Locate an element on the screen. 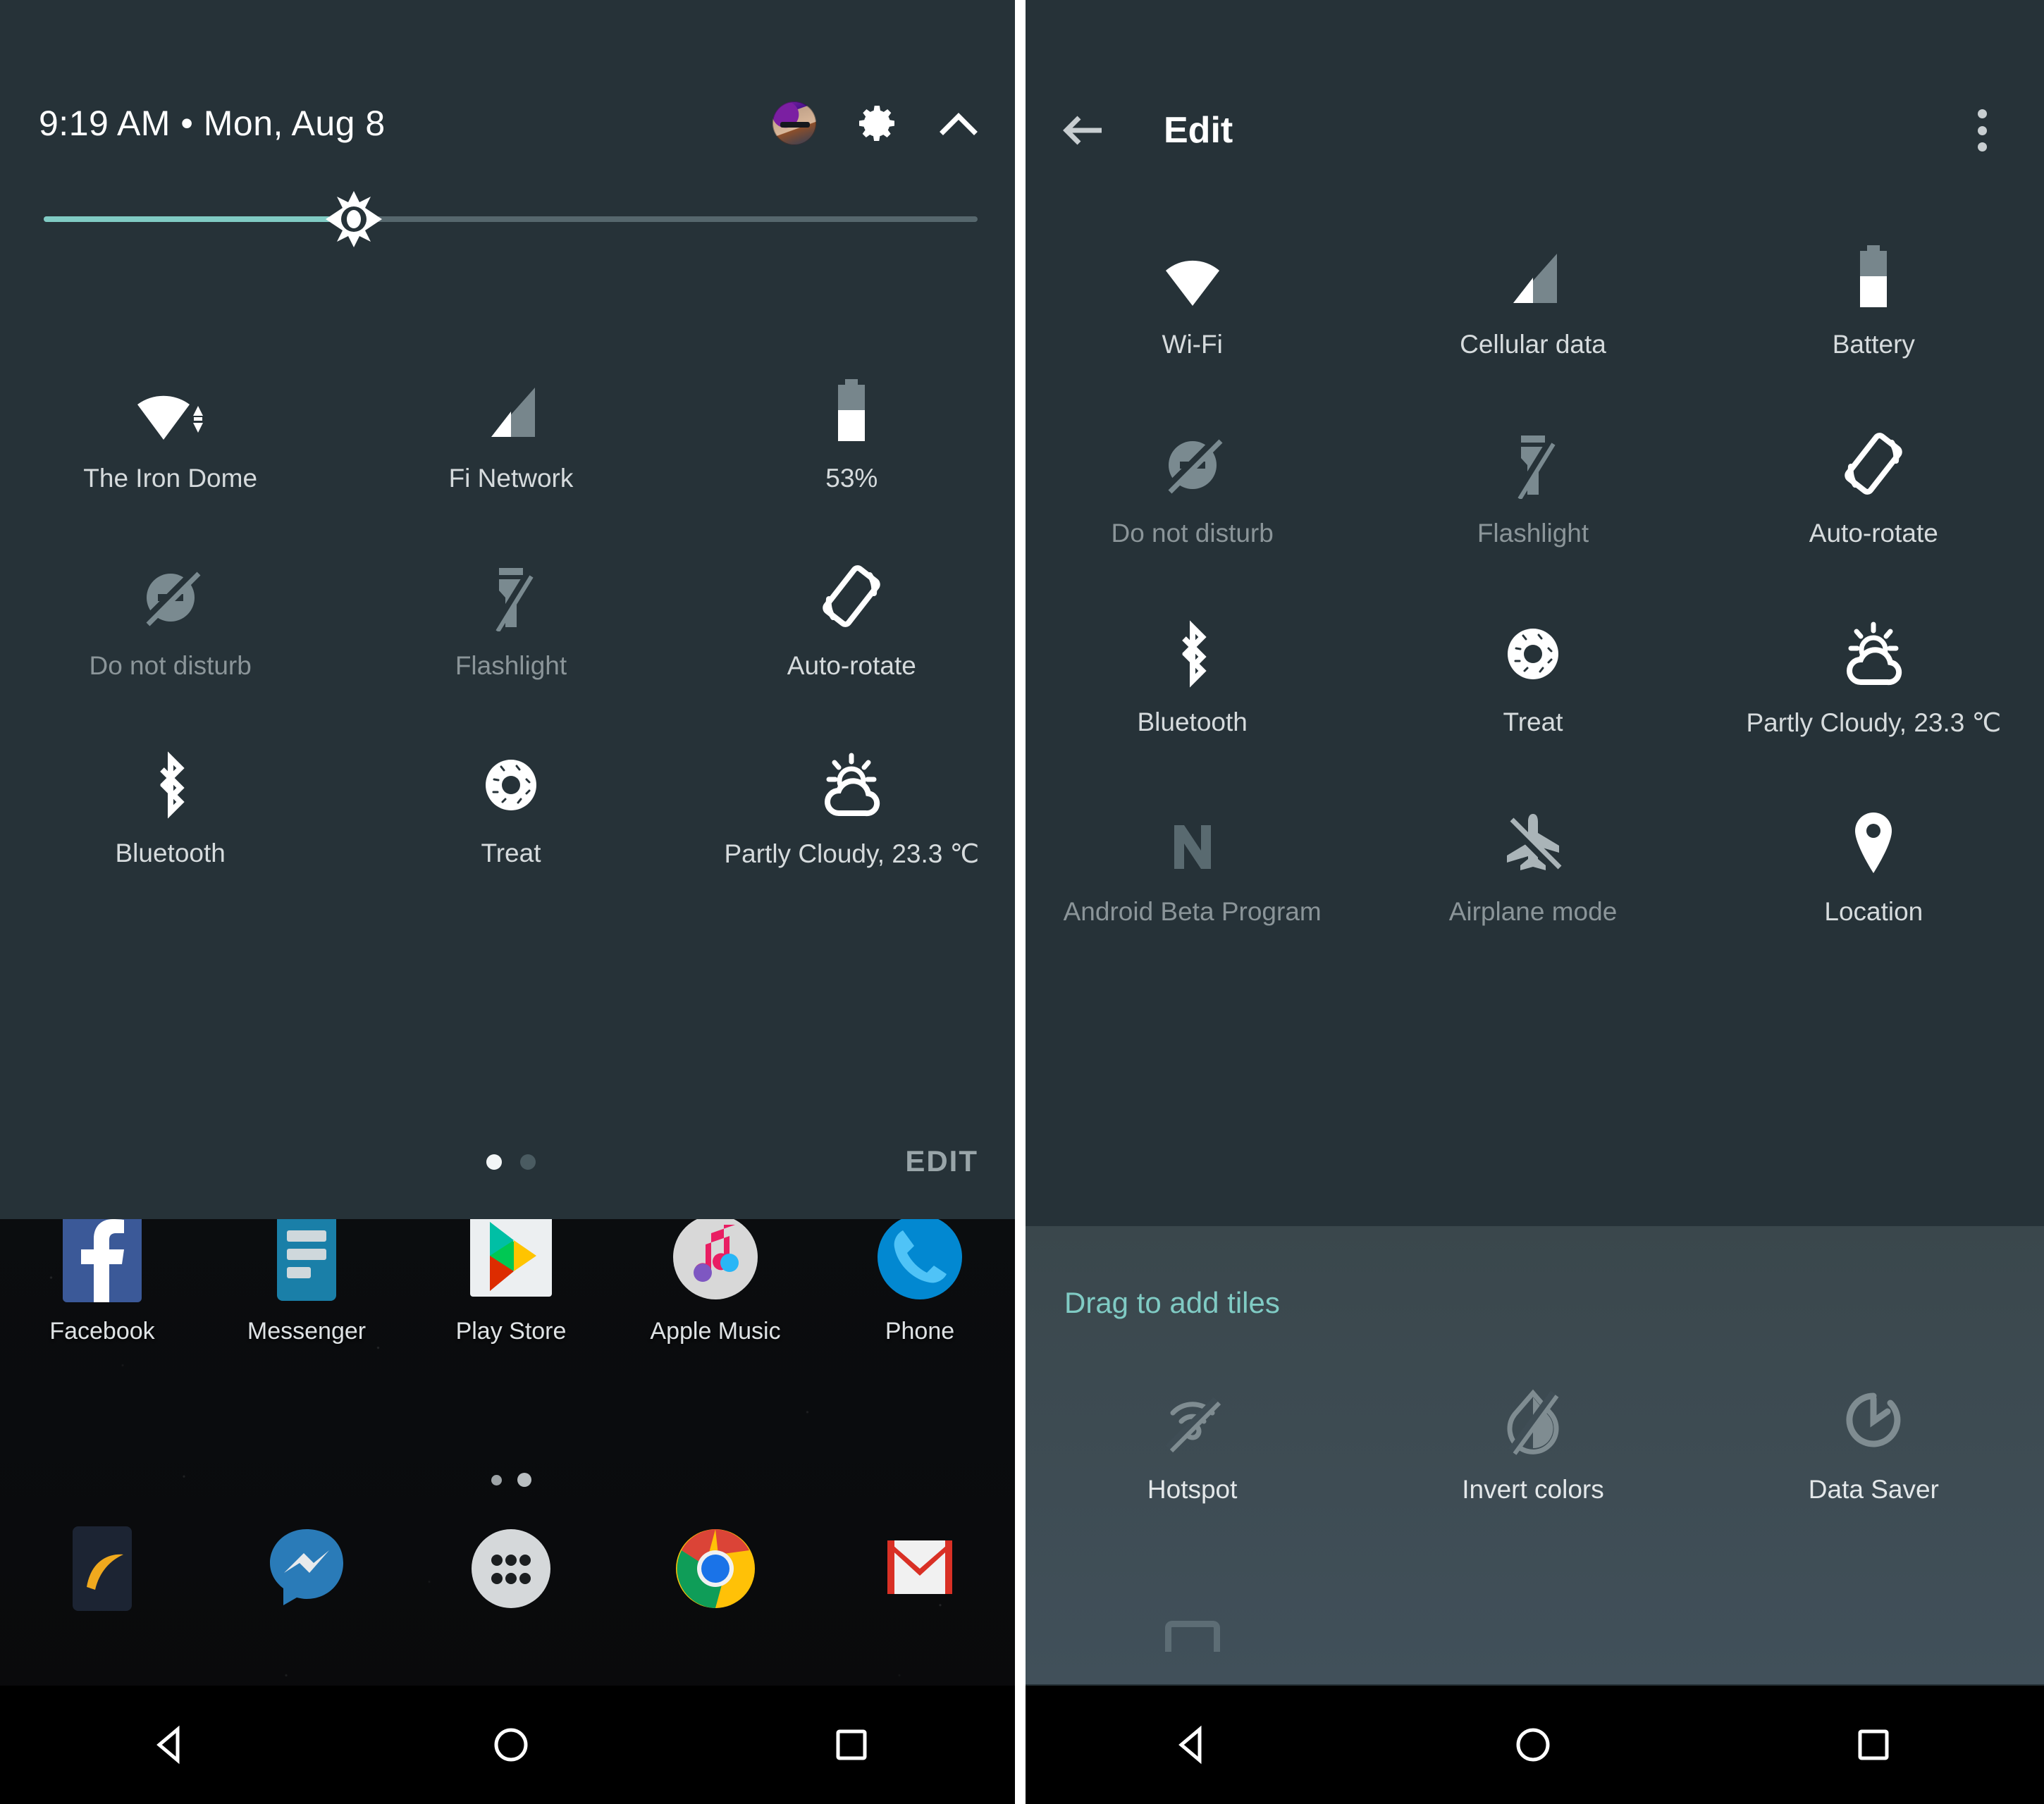  tile-label: Android Beta Program is located at coordinates (1192, 911).